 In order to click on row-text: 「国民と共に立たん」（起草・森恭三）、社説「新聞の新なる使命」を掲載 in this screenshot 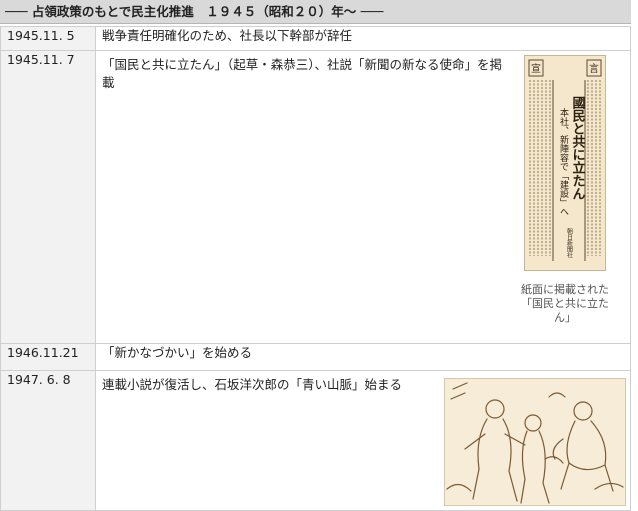, I will do `click(302, 73)`.